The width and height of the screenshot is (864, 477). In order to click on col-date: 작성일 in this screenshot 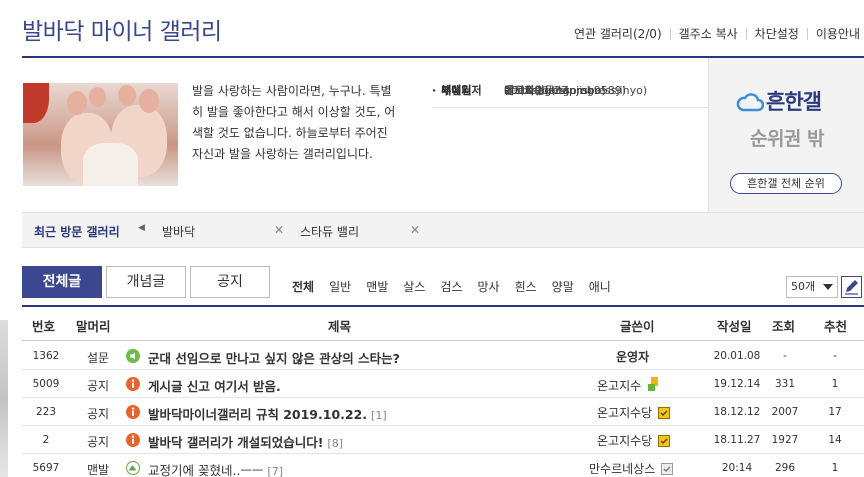, I will do `click(734, 326)`.